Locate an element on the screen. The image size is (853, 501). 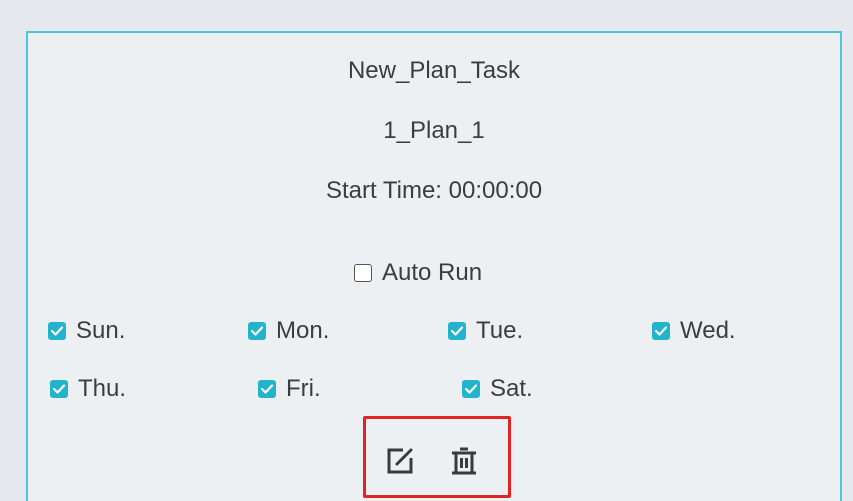
action-highlight-box is located at coordinates (437, 457).